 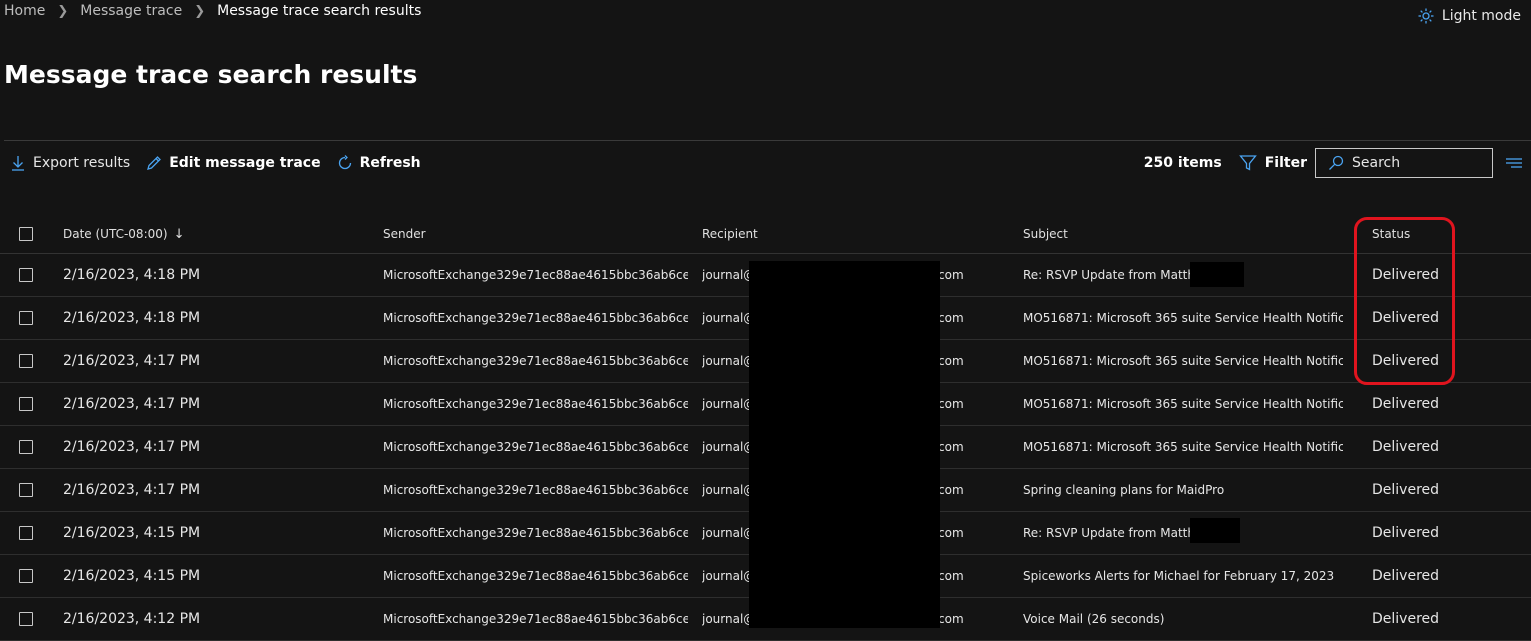 What do you see at coordinates (1124, 490) in the screenshot?
I see `cell-subject: Spring cleaning plans for MaidPro` at bounding box center [1124, 490].